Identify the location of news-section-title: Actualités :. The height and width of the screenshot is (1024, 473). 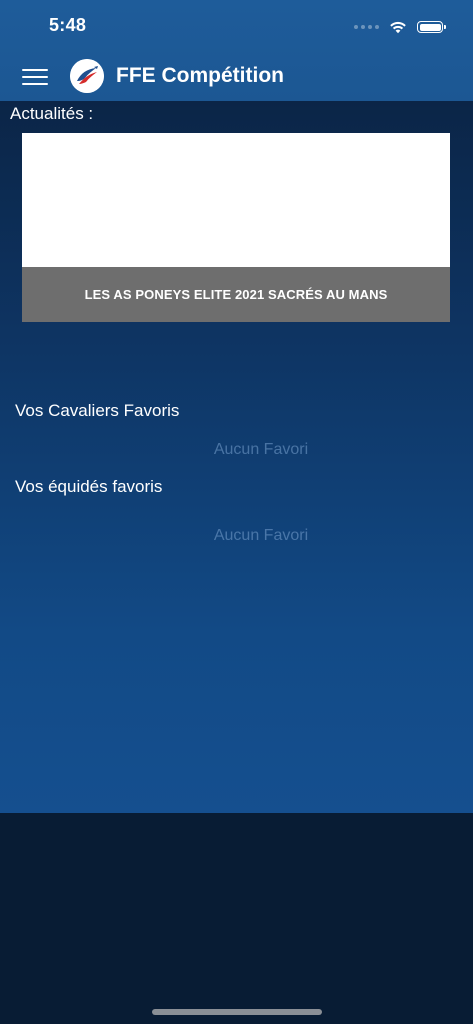
(52, 113).